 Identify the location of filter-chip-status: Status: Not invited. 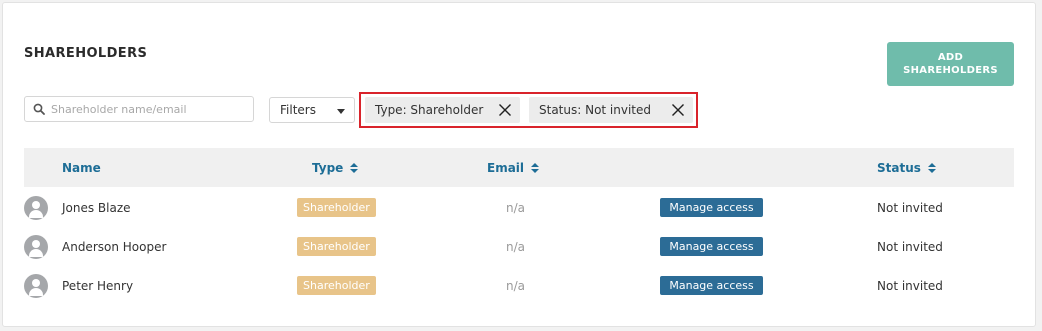
(611, 110).